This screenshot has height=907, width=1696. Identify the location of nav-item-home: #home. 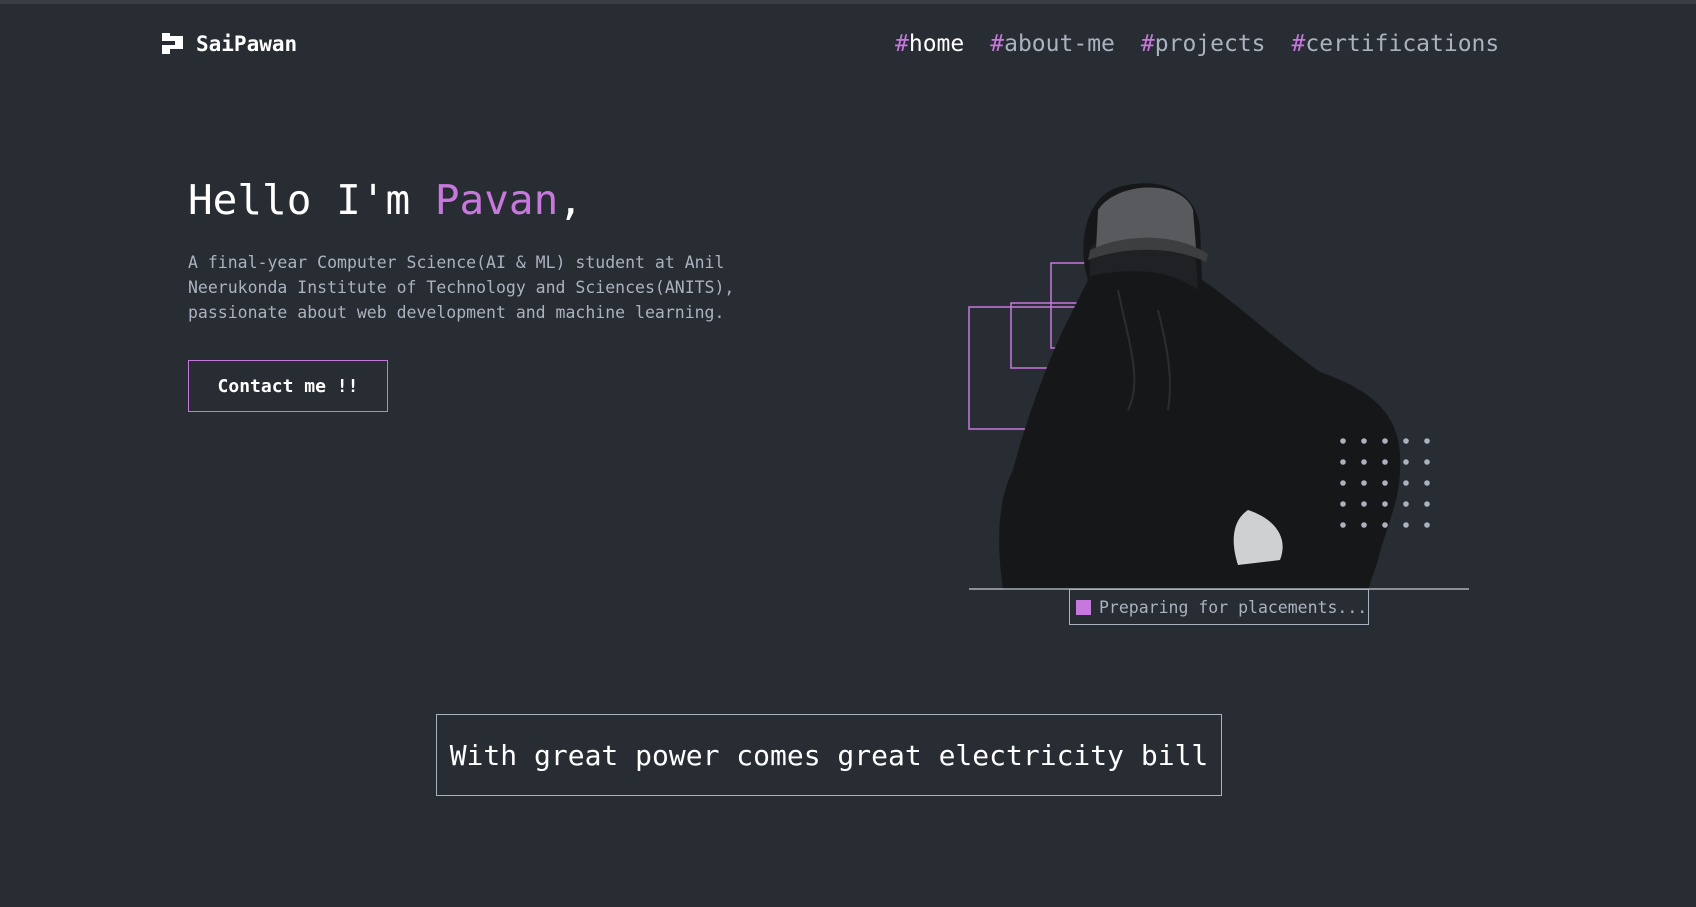
(929, 44).